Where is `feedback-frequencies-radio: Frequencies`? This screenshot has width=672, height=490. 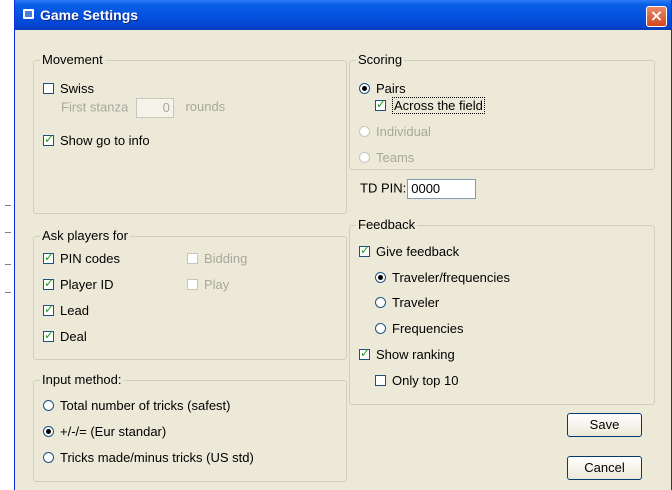
feedback-frequencies-radio: Frequencies is located at coordinates (419, 328).